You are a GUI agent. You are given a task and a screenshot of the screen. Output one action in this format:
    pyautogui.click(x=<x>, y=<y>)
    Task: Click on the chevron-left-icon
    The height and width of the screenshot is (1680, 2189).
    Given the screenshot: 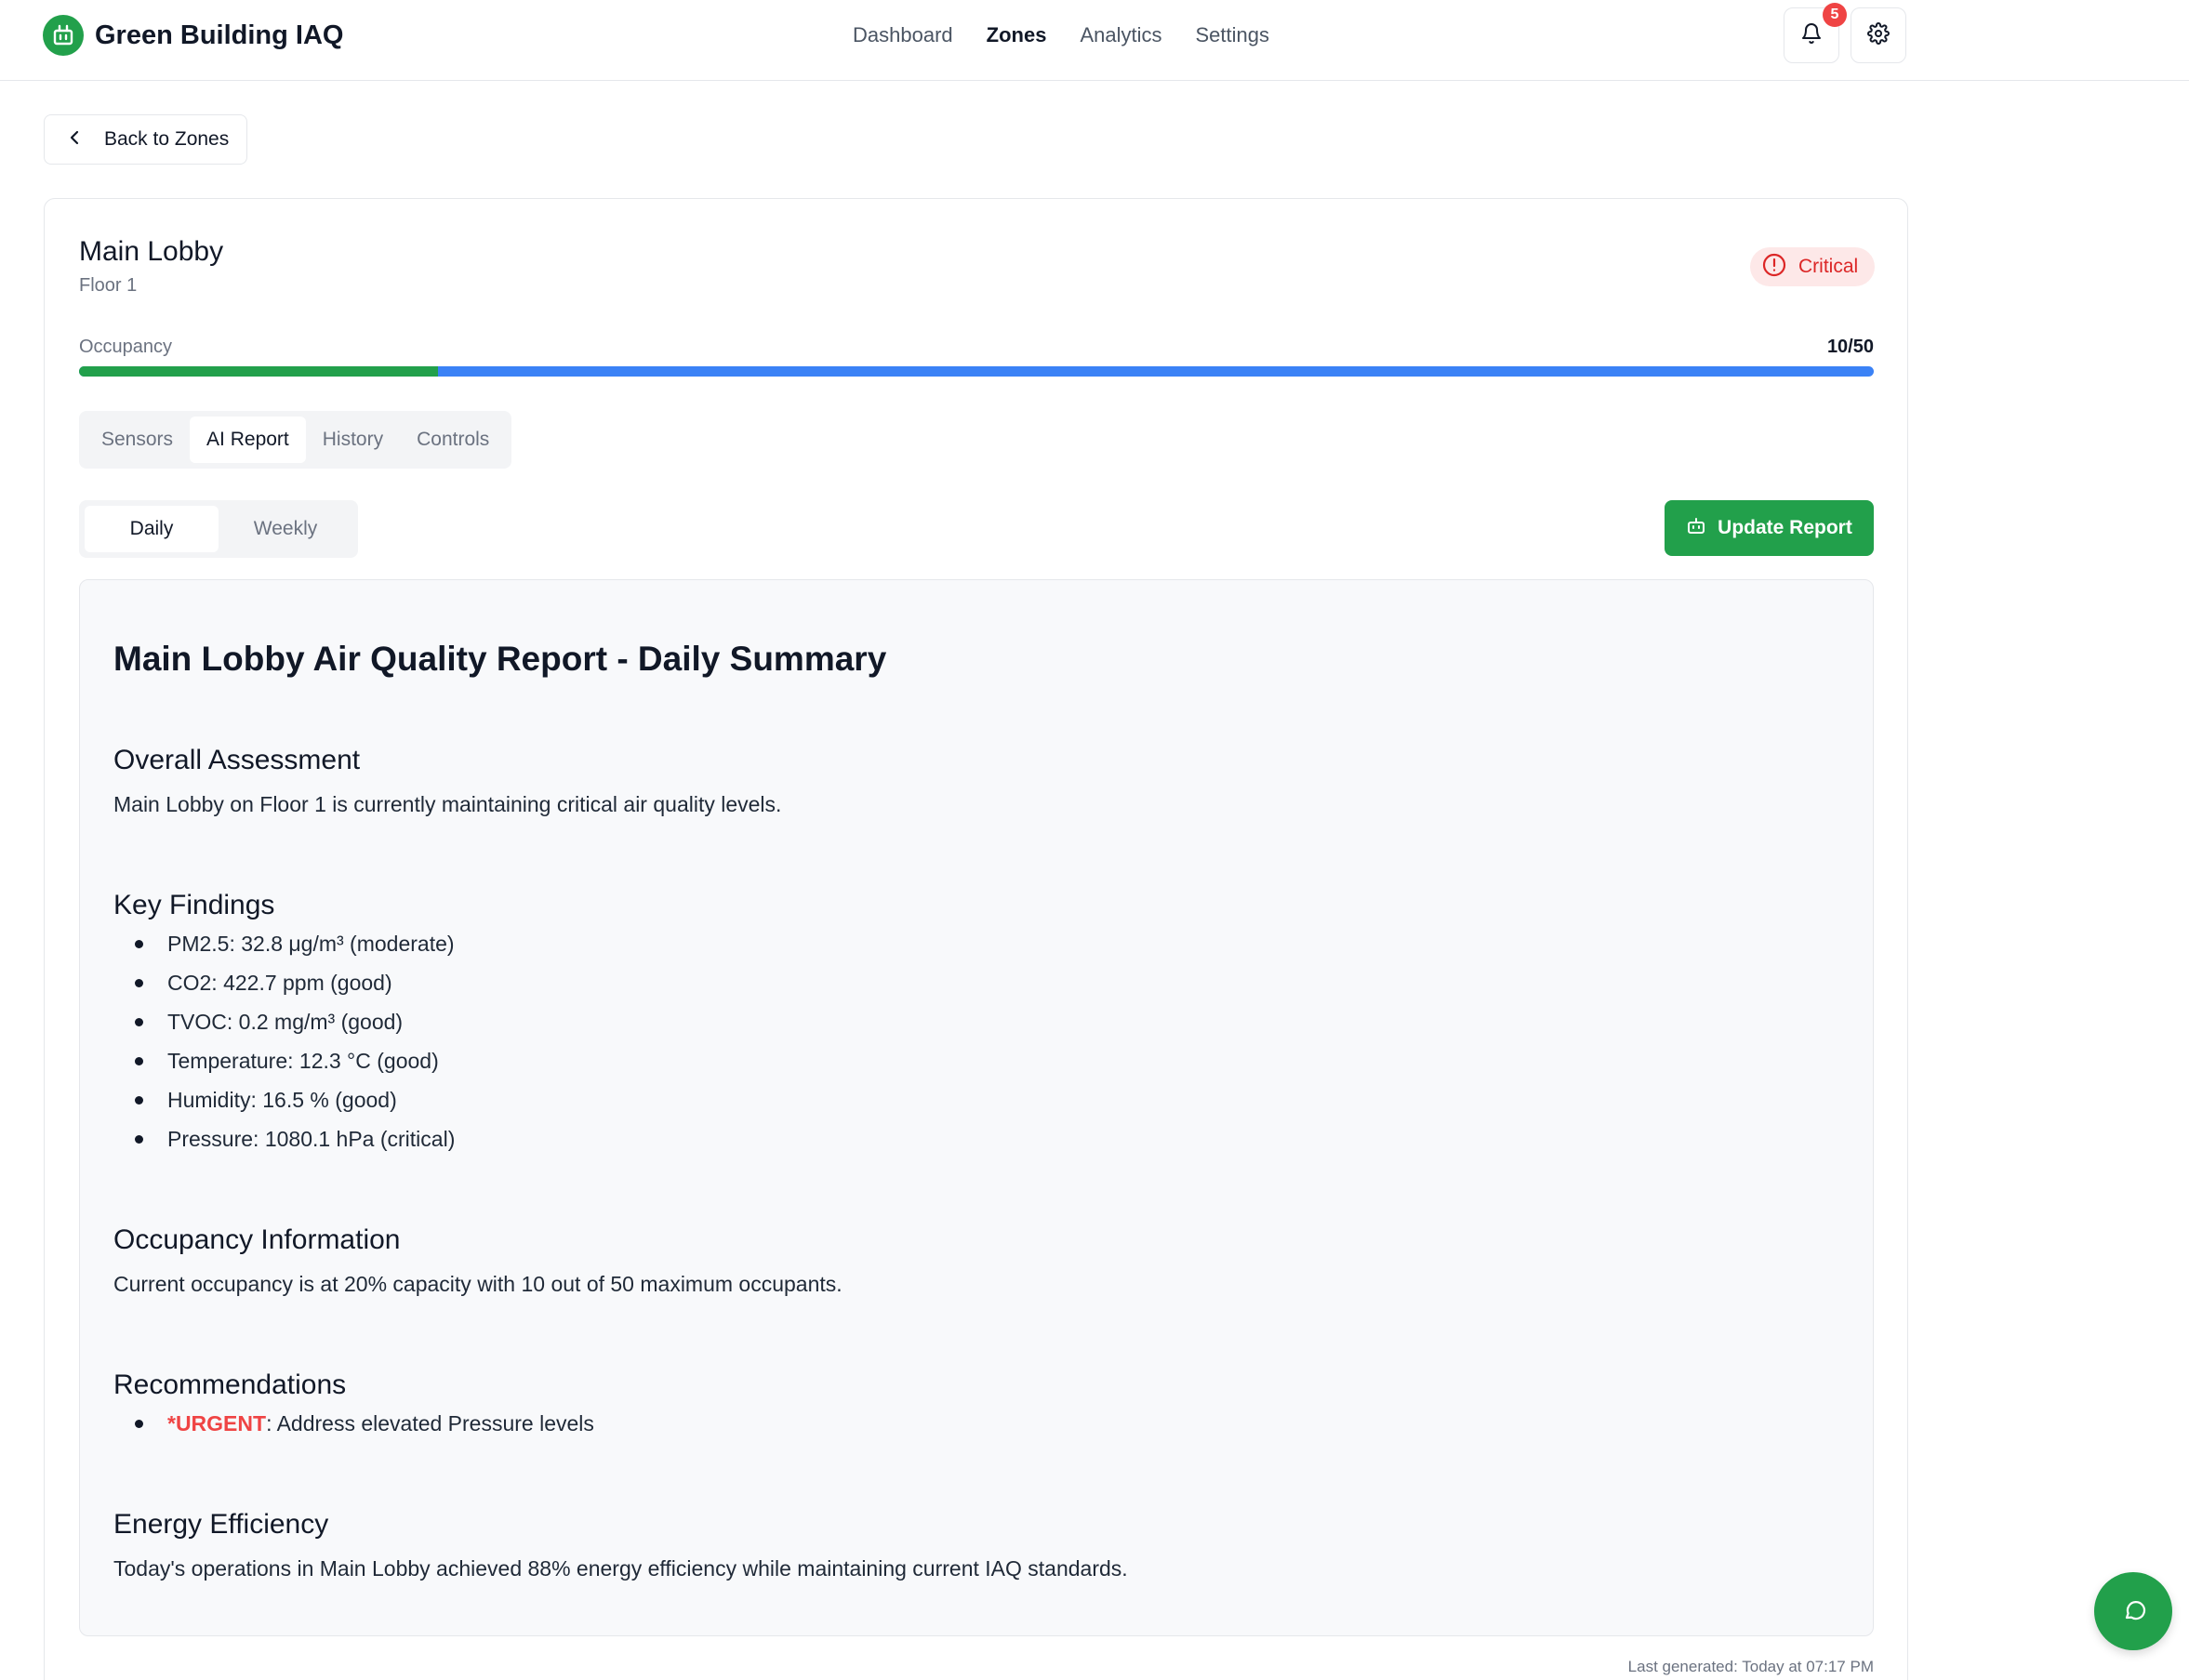 What is the action you would take?
    pyautogui.click(x=76, y=140)
    